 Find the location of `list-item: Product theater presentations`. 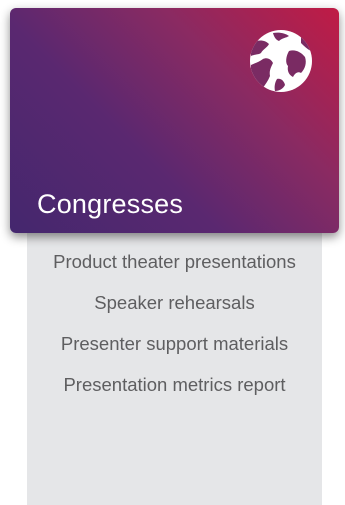

list-item: Product theater presentations is located at coordinates (174, 261).